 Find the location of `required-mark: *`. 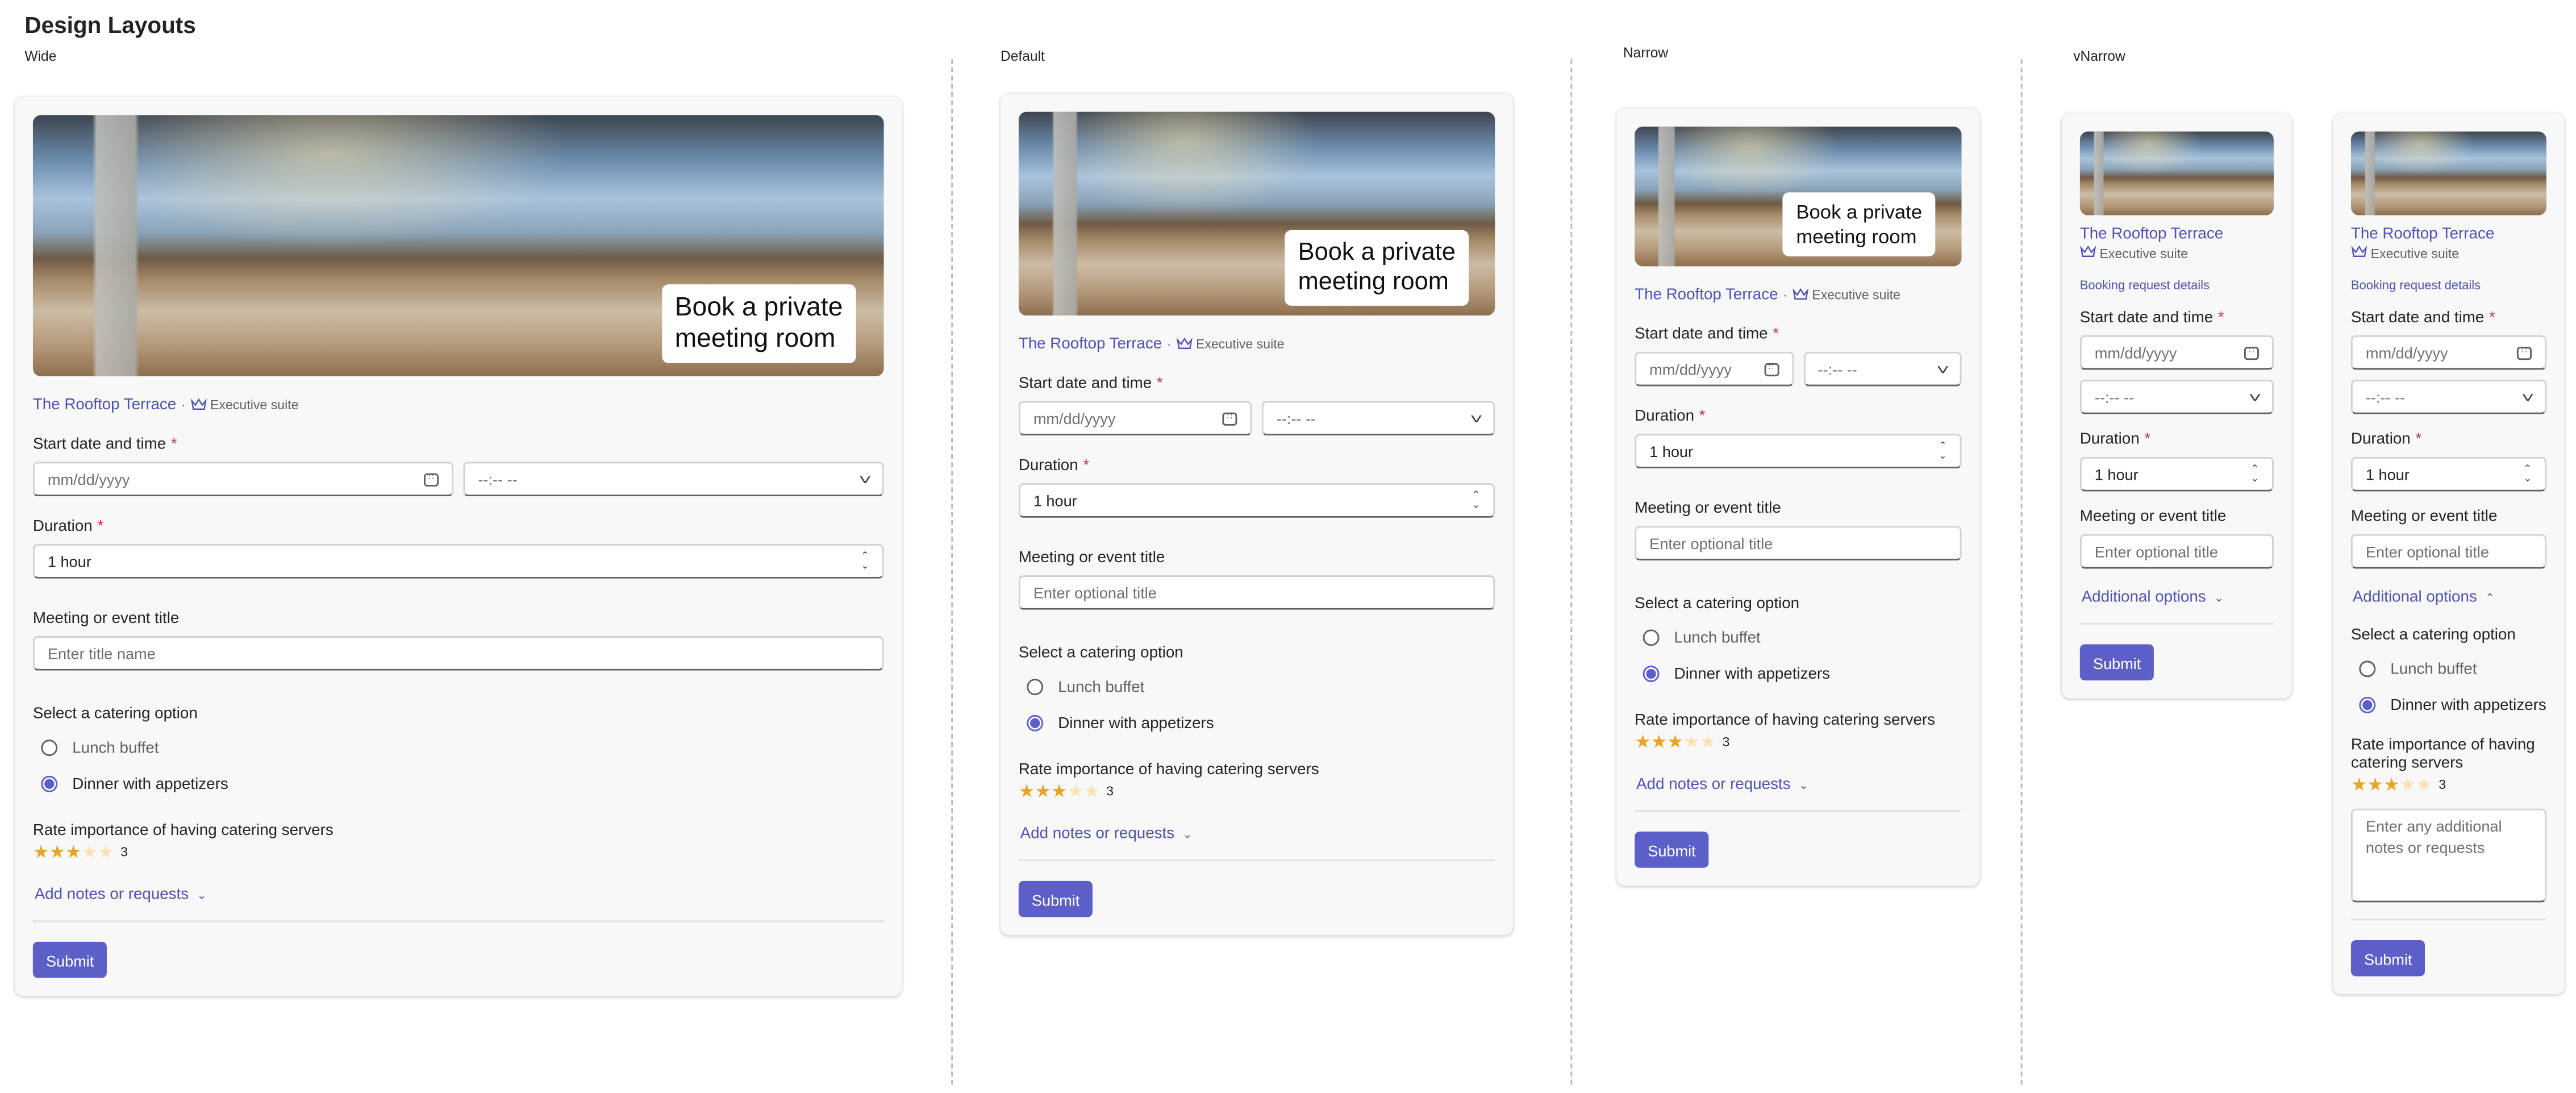

required-mark: * is located at coordinates (174, 445).